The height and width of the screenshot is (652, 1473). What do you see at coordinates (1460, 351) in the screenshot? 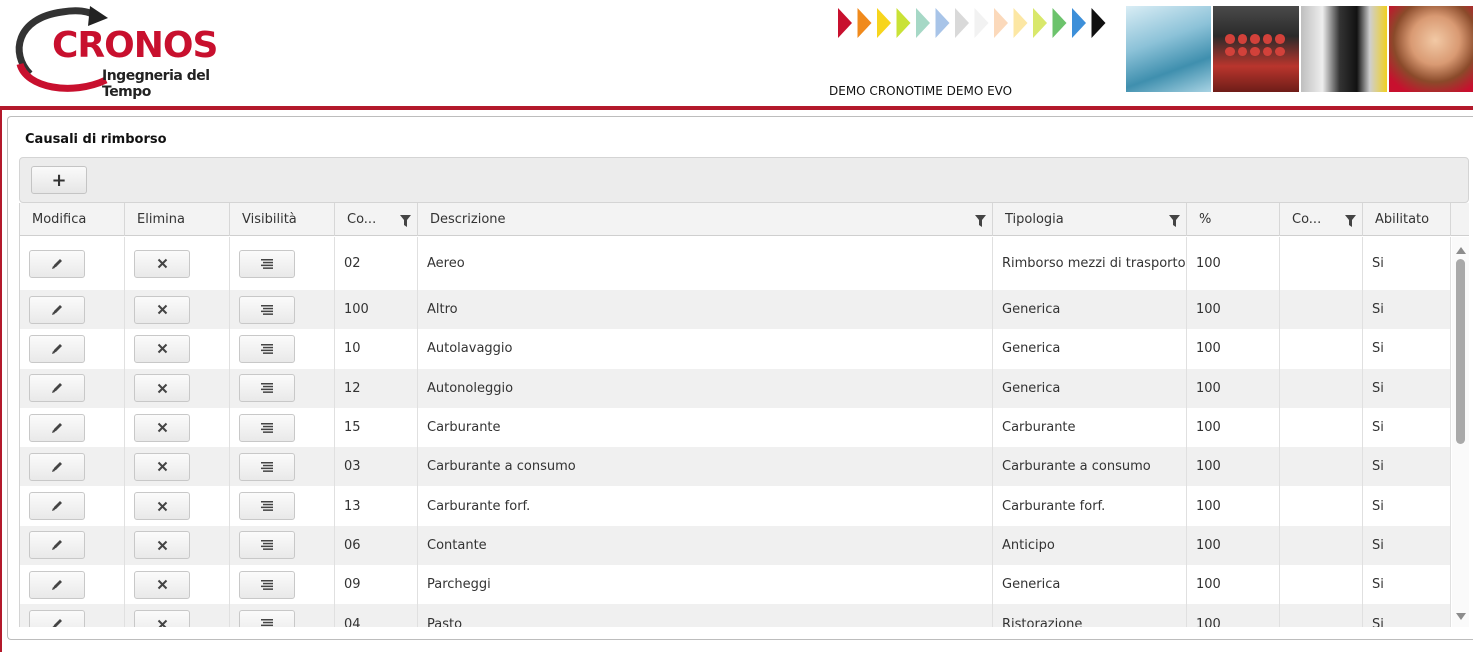
I see `scroll-thumb` at bounding box center [1460, 351].